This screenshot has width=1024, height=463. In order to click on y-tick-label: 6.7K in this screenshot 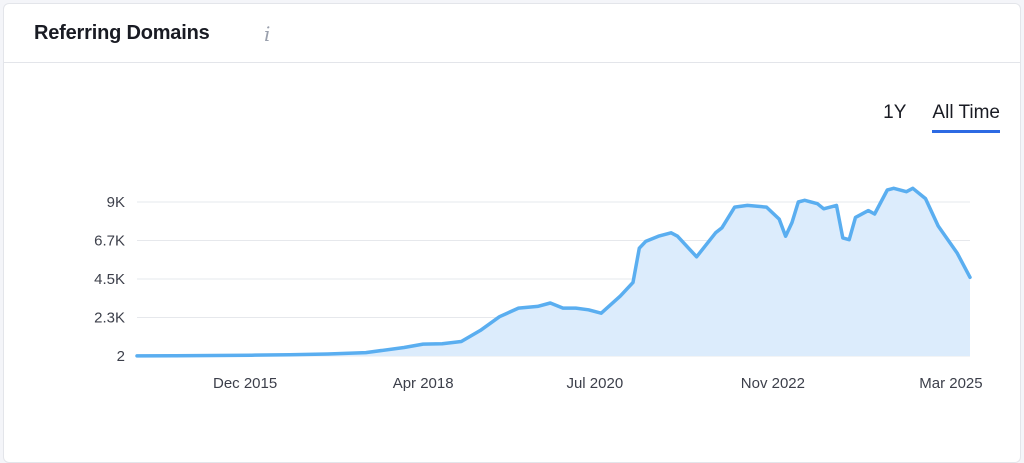, I will do `click(109, 241)`.